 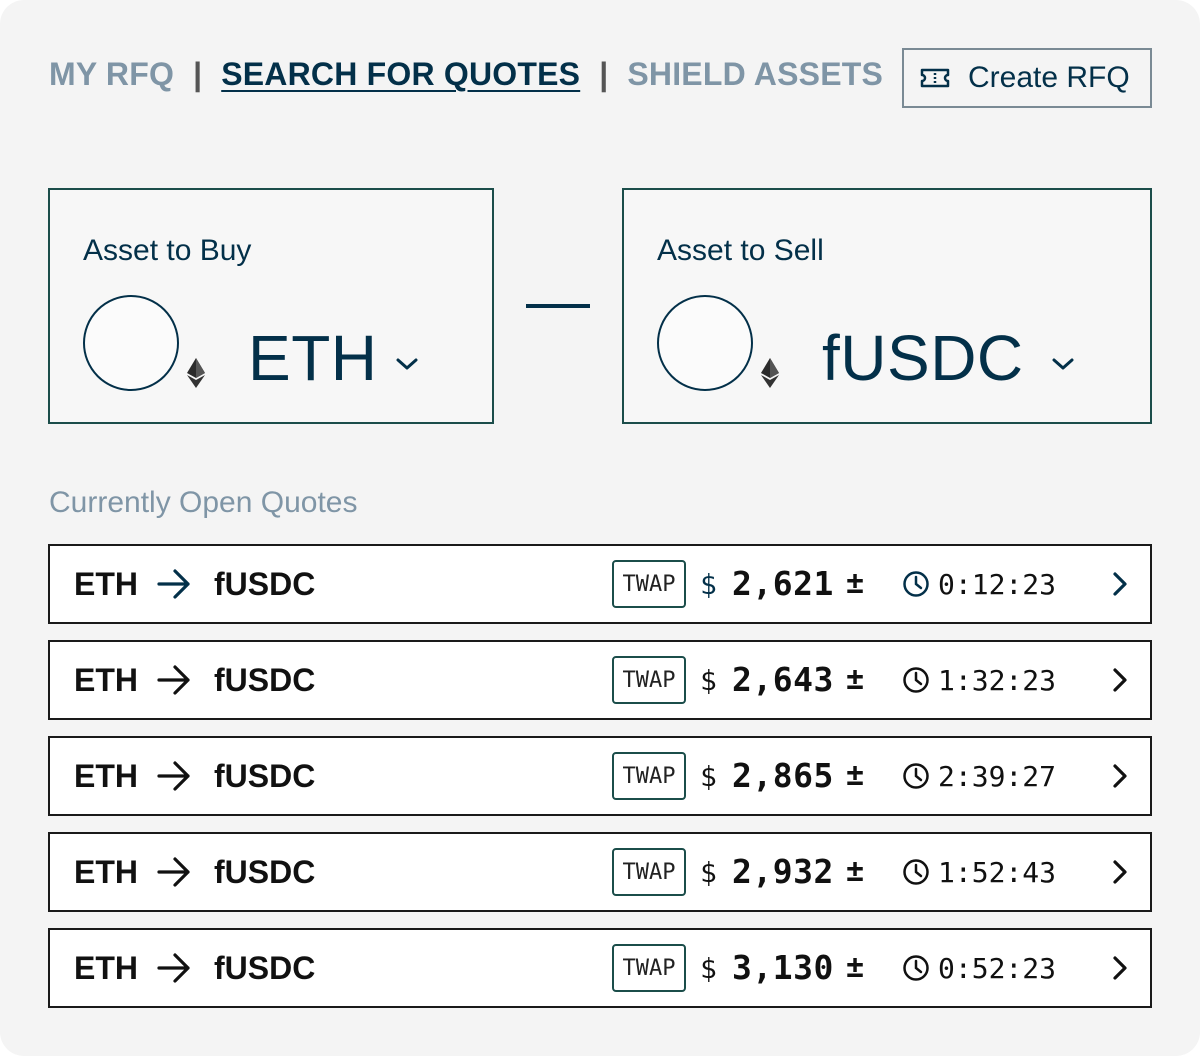 What do you see at coordinates (600, 776) in the screenshot?
I see `quote-row: ETH fUSDC TWAP $ 2,865 ± 2:39:27` at bounding box center [600, 776].